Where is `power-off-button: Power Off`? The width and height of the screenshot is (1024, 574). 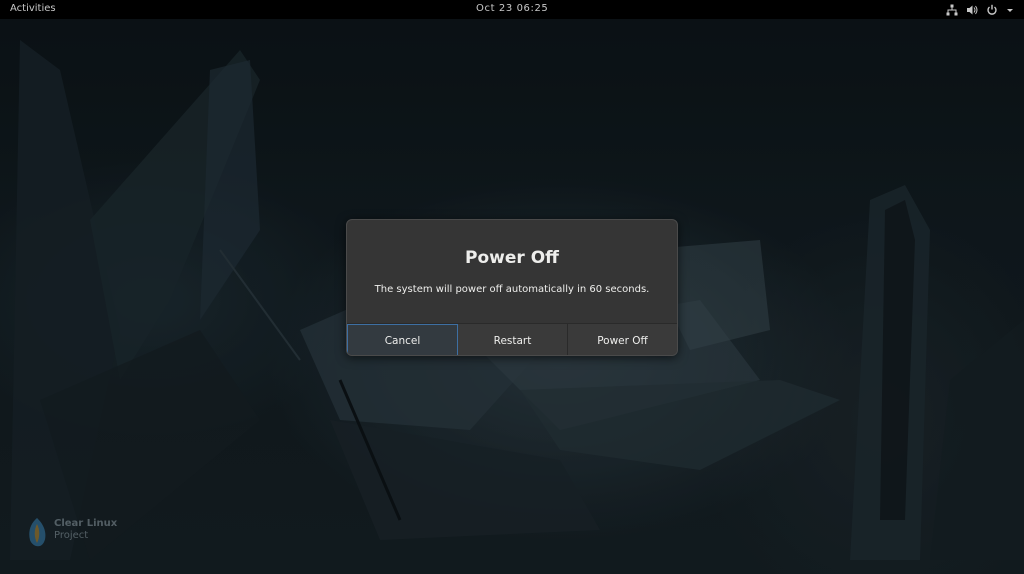 power-off-button: Power Off is located at coordinates (622, 339).